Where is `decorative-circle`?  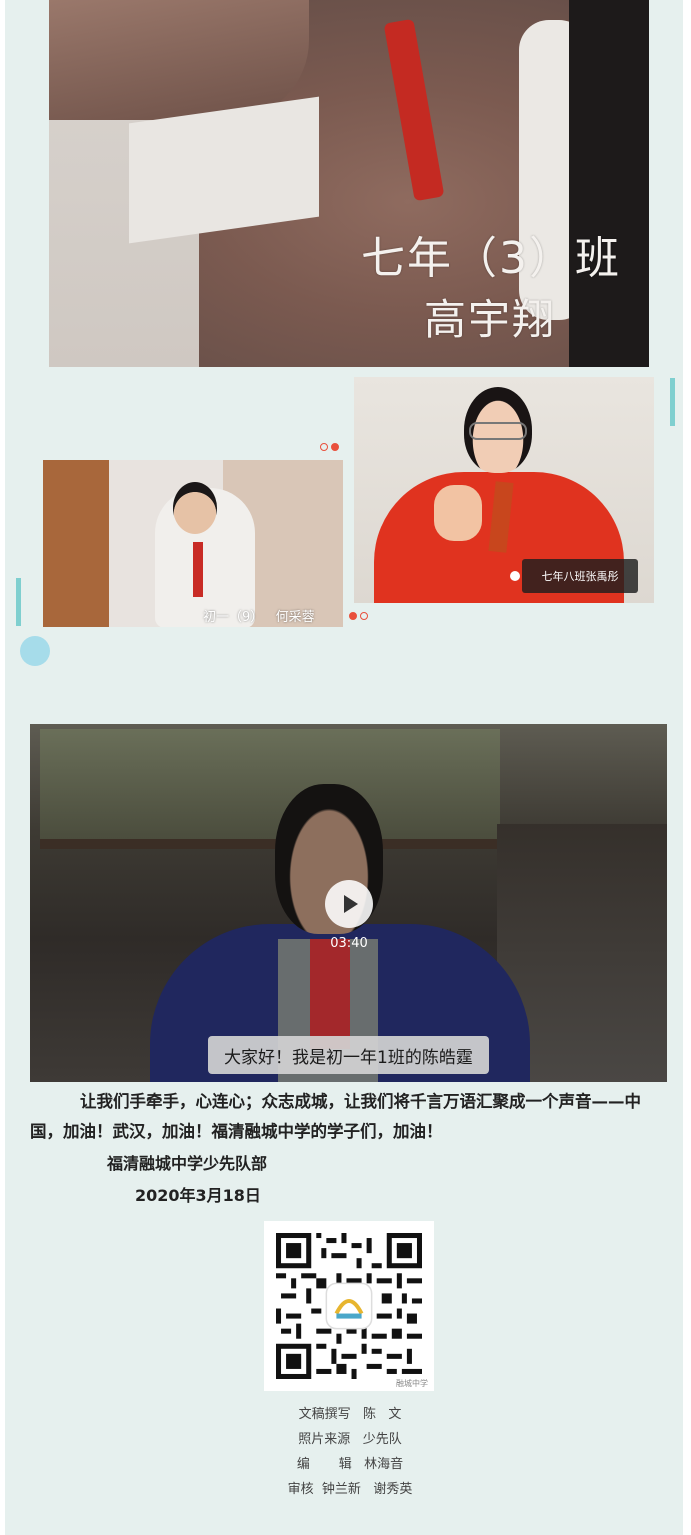
decorative-circle is located at coordinates (35, 651).